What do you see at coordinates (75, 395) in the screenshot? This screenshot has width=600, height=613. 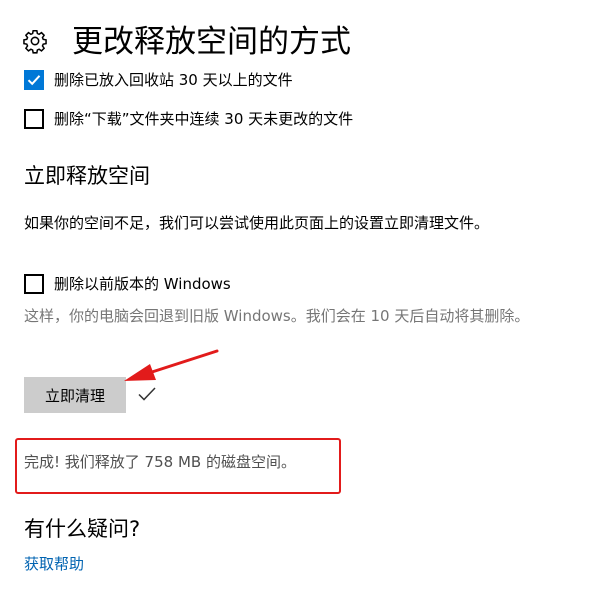 I see `clean-now-button: 立即清理` at bounding box center [75, 395].